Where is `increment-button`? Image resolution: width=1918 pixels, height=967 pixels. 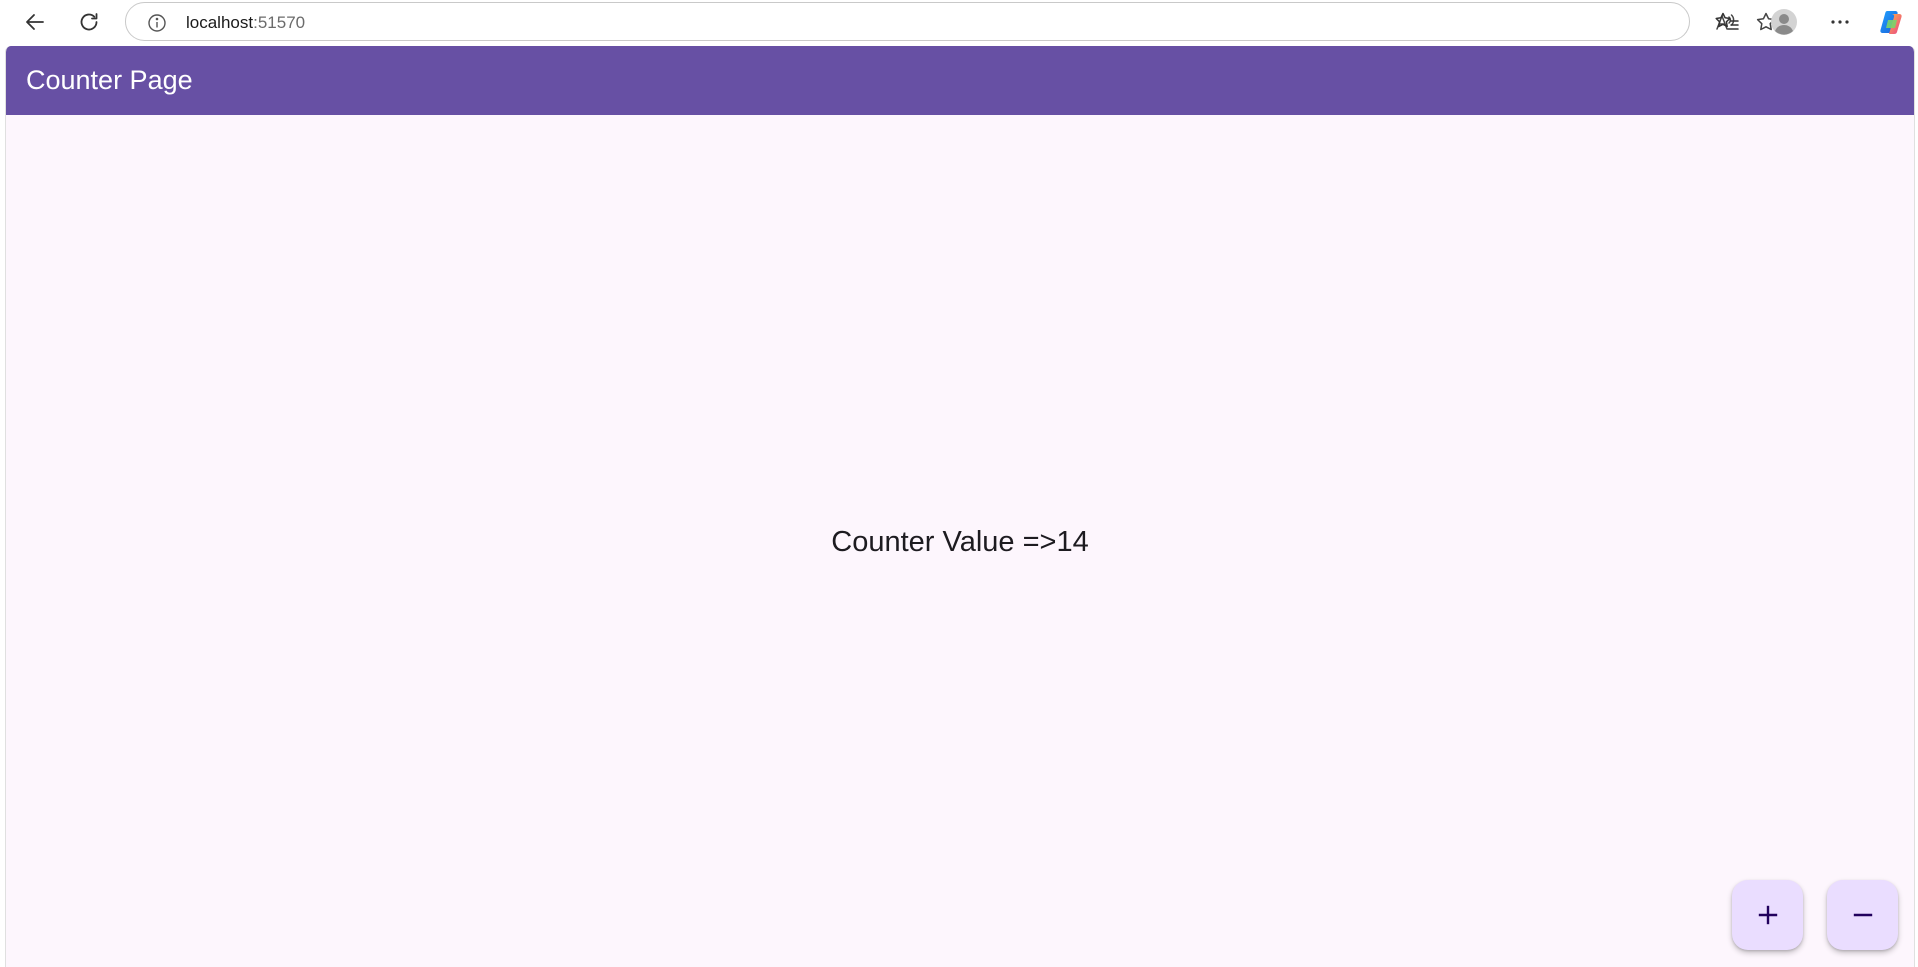 increment-button is located at coordinates (1767, 915).